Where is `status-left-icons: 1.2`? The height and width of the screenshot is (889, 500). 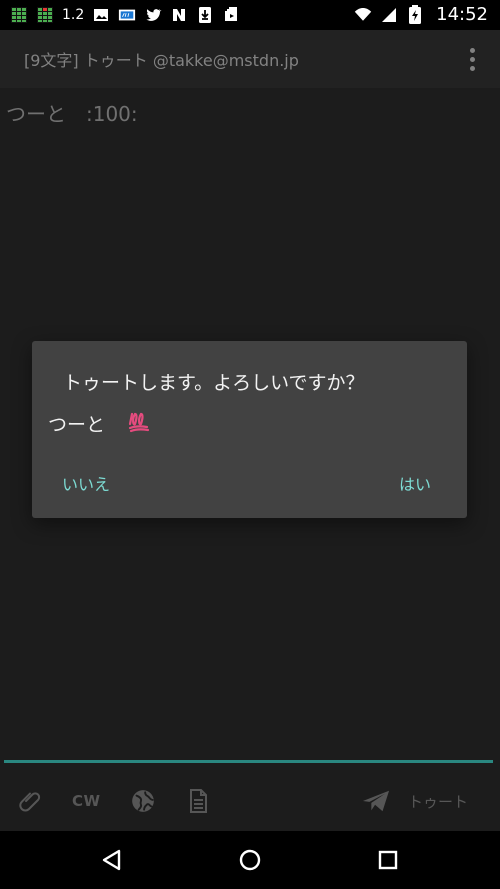 status-left-icons: 1.2 is located at coordinates (125, 15).